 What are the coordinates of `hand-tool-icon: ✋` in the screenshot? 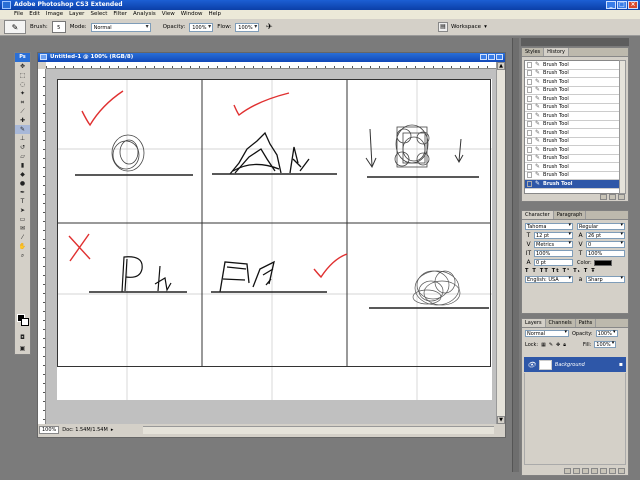 It's located at (22, 246).